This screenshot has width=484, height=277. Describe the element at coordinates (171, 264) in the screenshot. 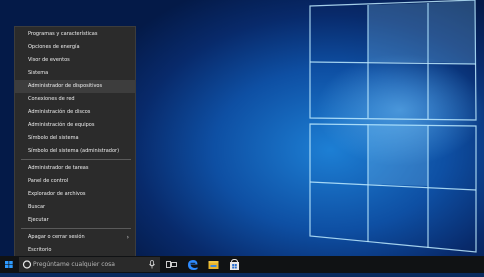

I see `task-view-icon` at that location.